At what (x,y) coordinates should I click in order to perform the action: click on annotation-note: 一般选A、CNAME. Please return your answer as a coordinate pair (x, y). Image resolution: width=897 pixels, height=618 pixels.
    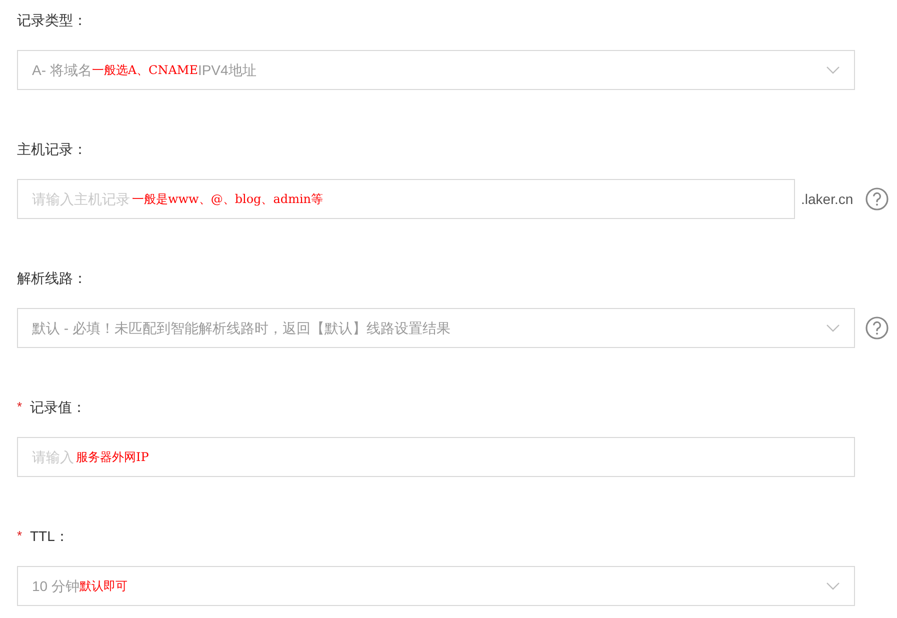
    Looking at the image, I should click on (145, 70).